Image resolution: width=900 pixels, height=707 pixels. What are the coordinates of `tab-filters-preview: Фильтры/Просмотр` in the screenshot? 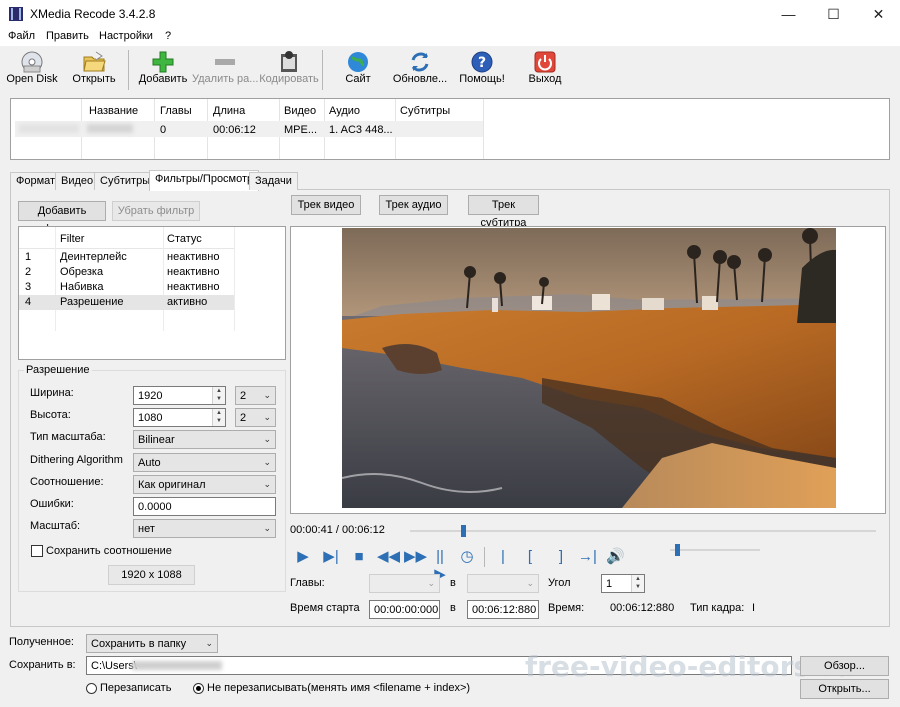 It's located at (204, 180).